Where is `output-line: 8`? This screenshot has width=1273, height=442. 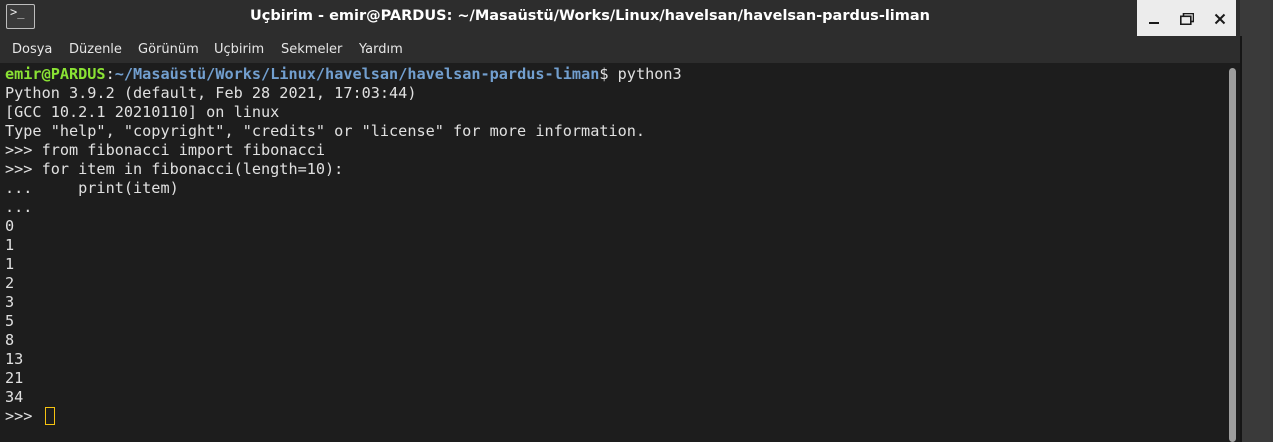
output-line: 8 is located at coordinates (10, 340).